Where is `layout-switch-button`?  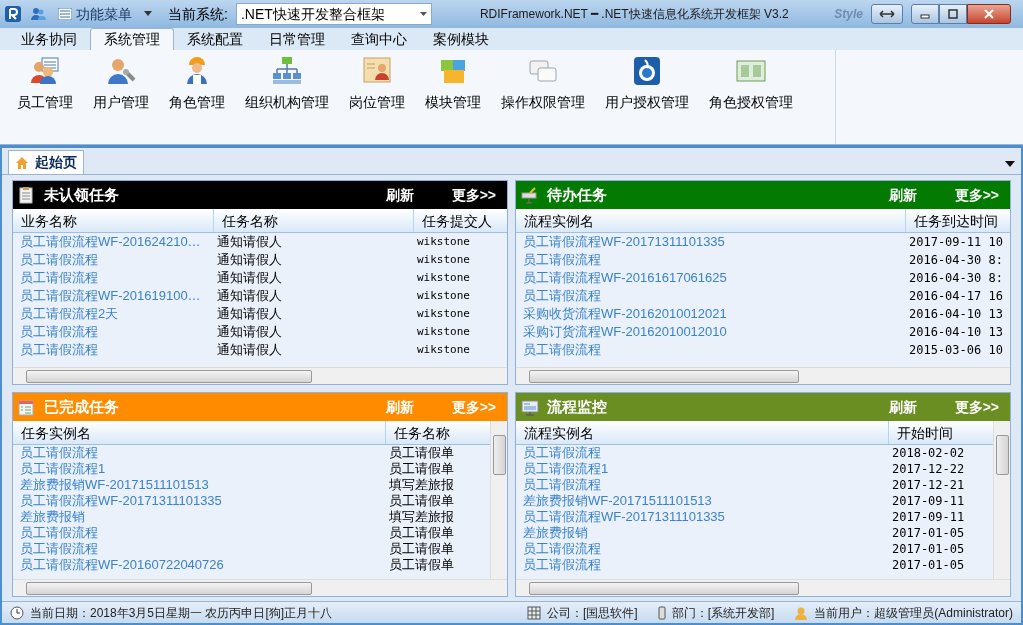
layout-switch-button is located at coordinates (887, 14).